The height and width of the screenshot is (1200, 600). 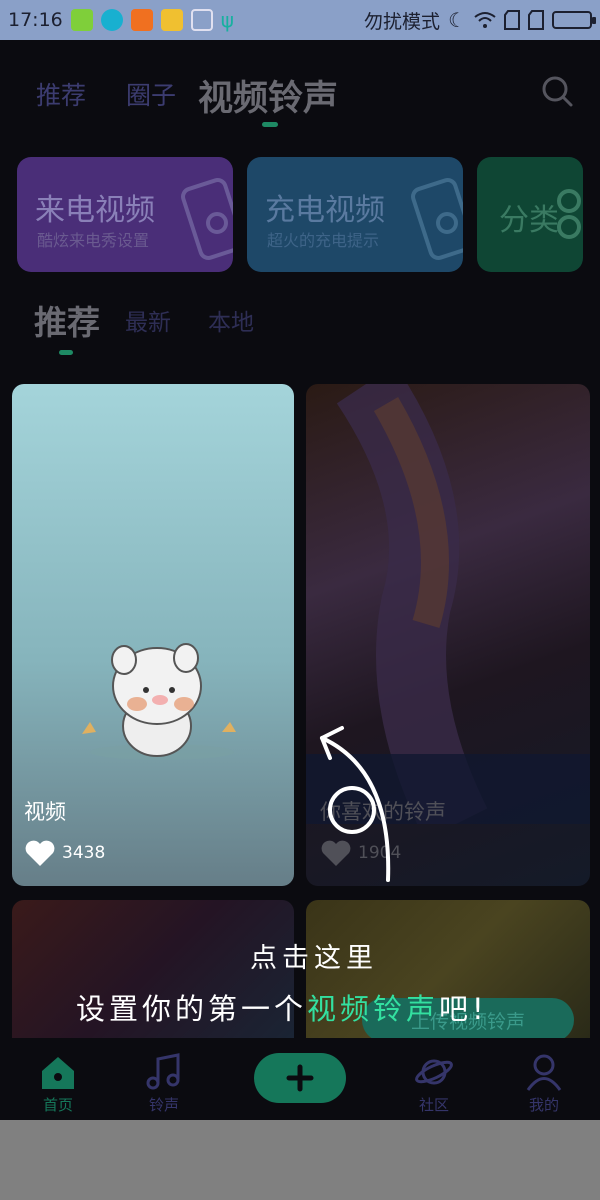 What do you see at coordinates (402, 21) in the screenshot?
I see `dnd-mode-label: 勿扰模式` at bounding box center [402, 21].